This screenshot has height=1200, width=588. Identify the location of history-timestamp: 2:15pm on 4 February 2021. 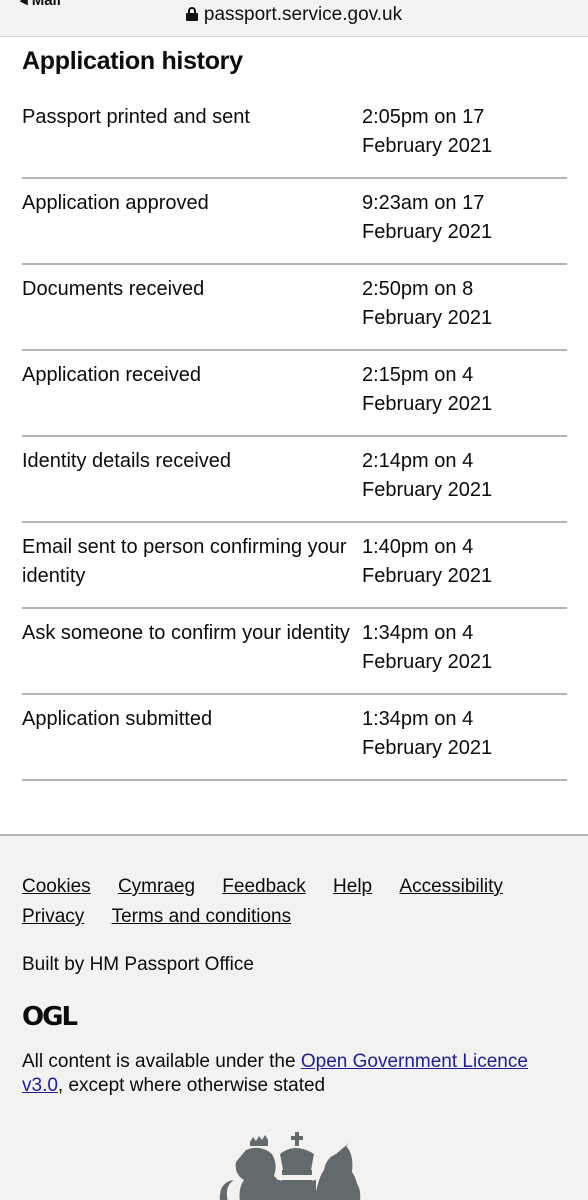
(464, 392).